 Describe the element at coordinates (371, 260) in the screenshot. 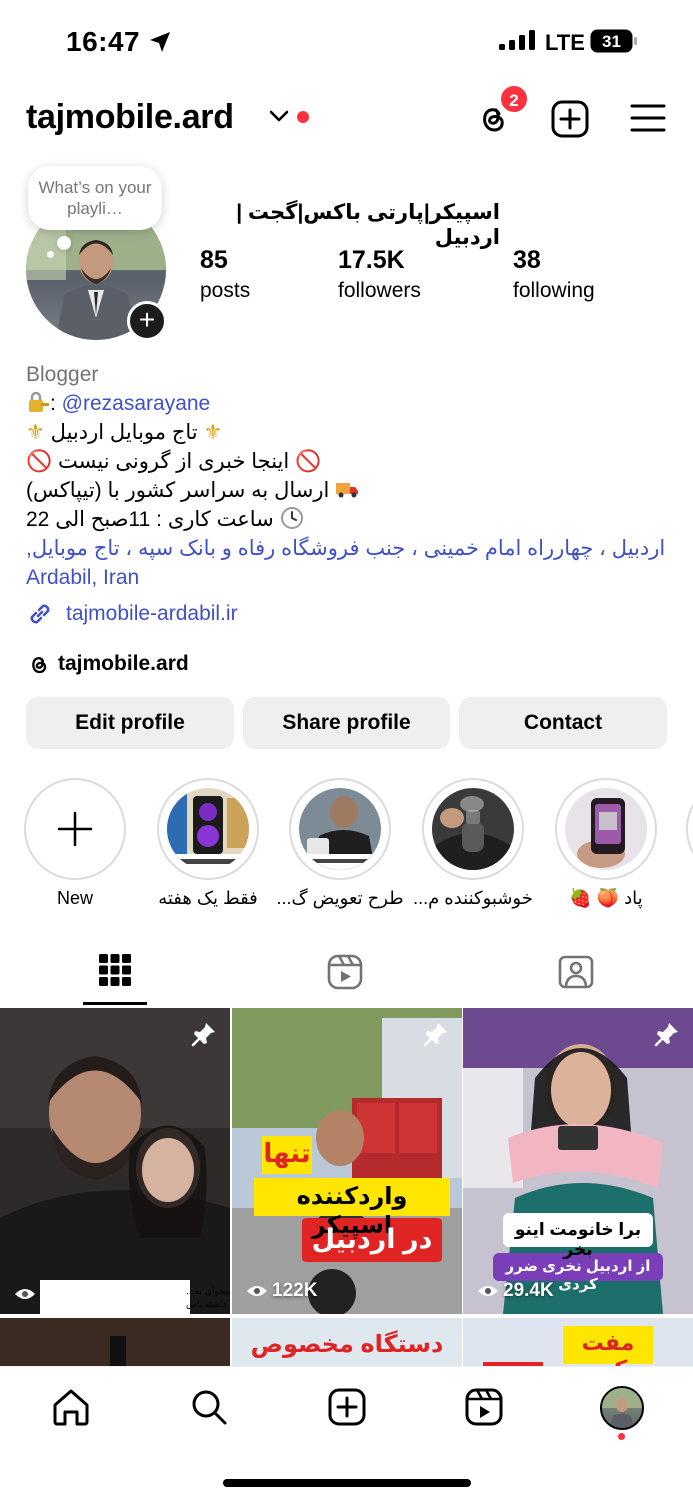

I see `stat-followers-value: 17.5K` at that location.